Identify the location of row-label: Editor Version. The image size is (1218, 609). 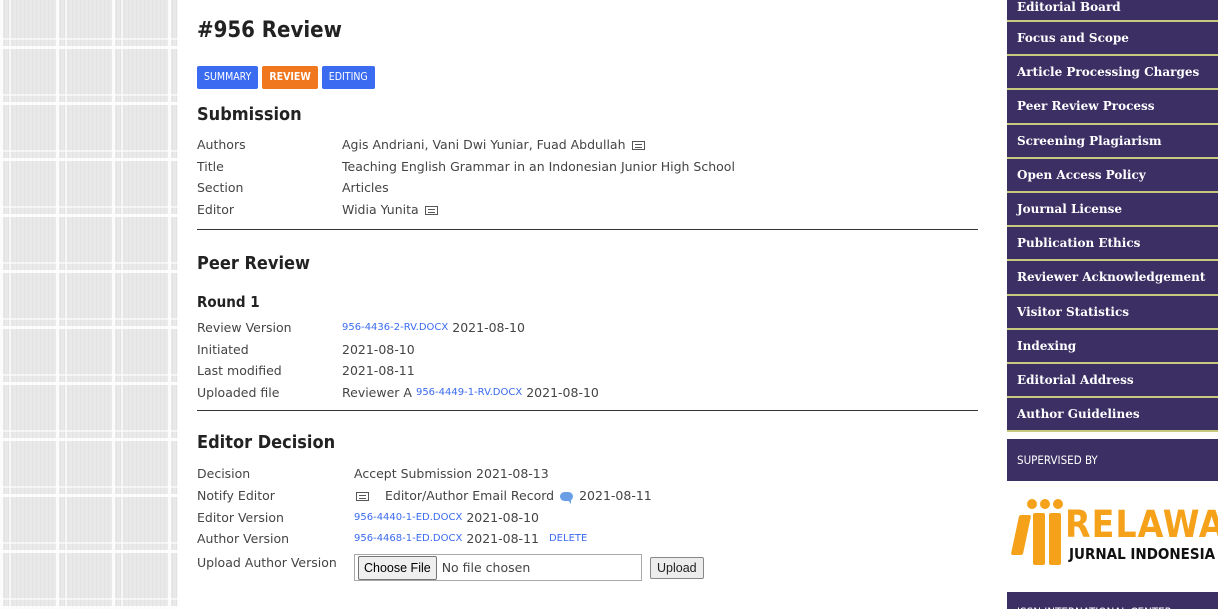
(240, 517).